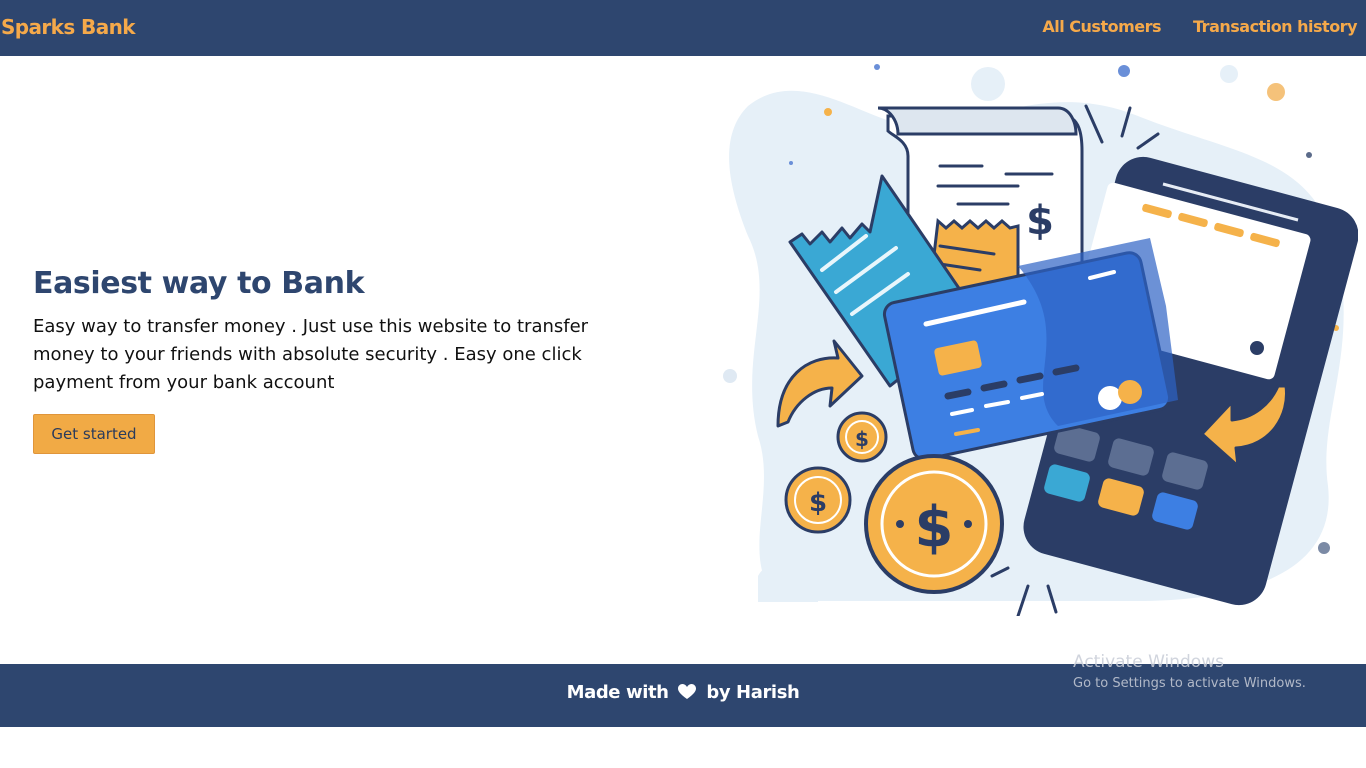 The width and height of the screenshot is (1366, 768). Describe the element at coordinates (1275, 26) in the screenshot. I see `nav-link-transaction-history: Transaction history` at that location.